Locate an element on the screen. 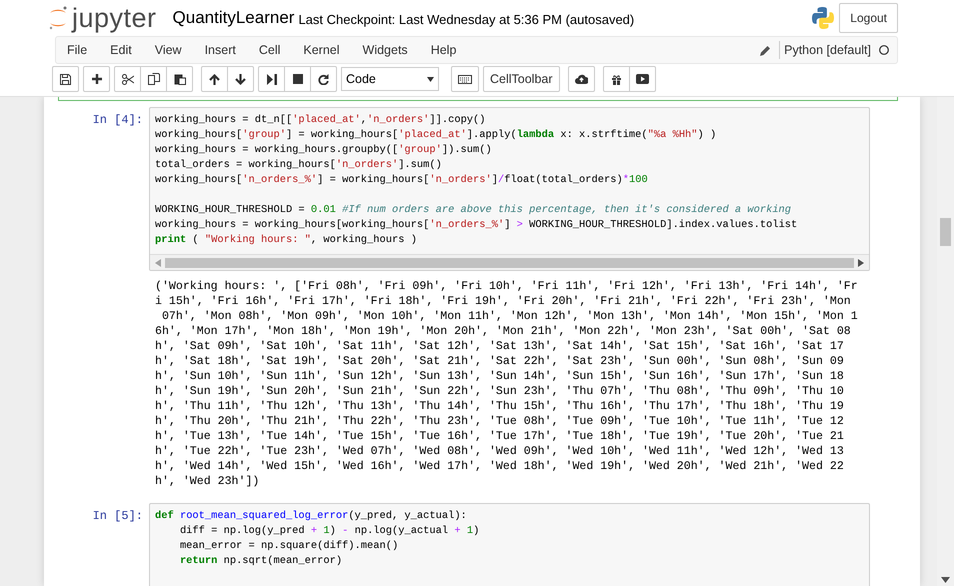  stop-button is located at coordinates (297, 79).